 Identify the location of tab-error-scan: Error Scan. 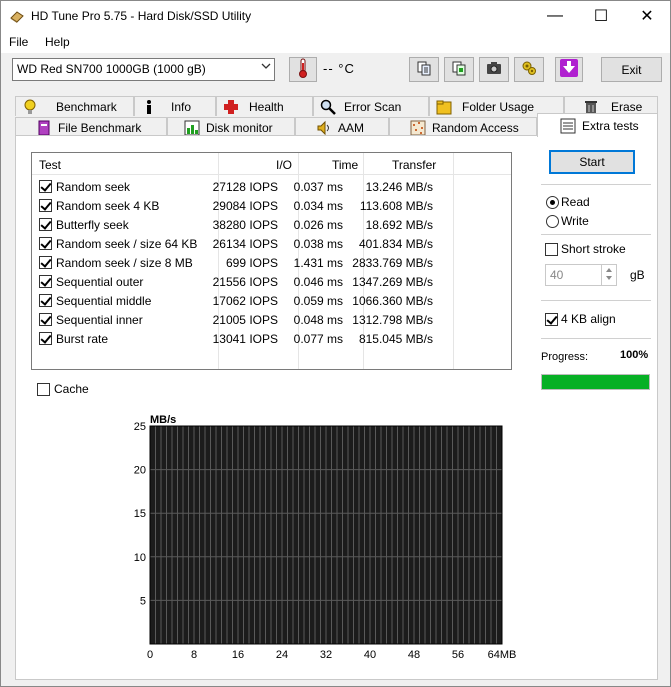
(371, 106).